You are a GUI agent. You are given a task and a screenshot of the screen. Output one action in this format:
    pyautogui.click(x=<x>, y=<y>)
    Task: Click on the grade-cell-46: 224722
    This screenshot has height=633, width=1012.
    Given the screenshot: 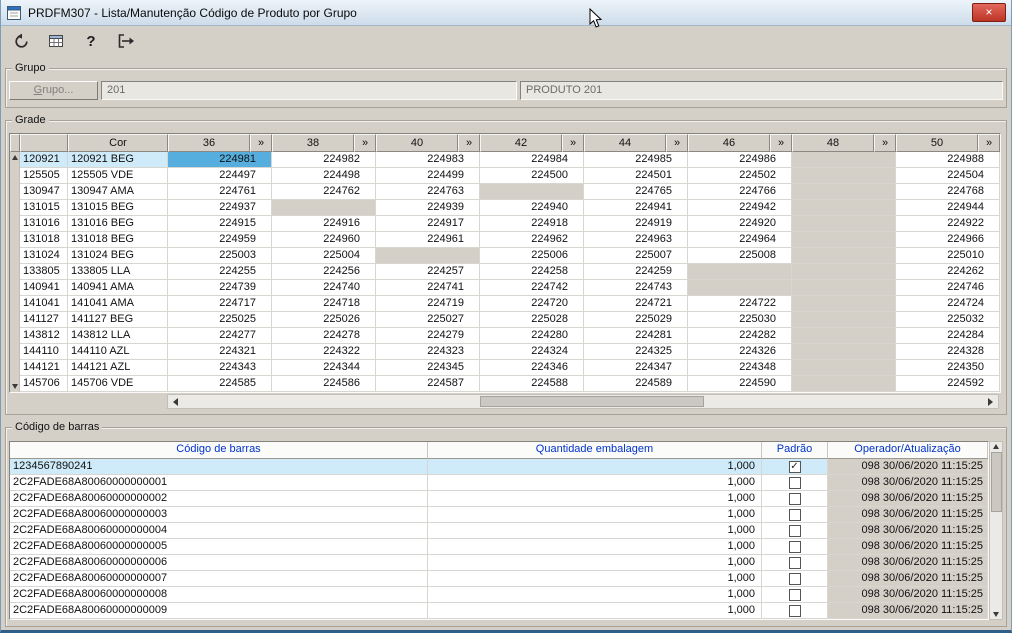 What is the action you would take?
    pyautogui.click(x=740, y=304)
    